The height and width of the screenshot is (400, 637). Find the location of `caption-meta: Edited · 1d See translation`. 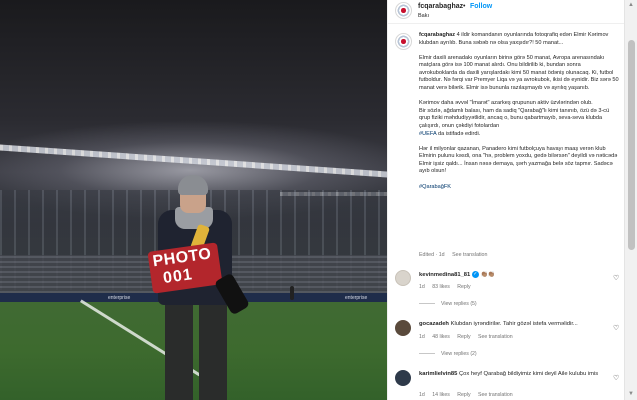

caption-meta: Edited · 1d See translation is located at coordinates (456, 255).